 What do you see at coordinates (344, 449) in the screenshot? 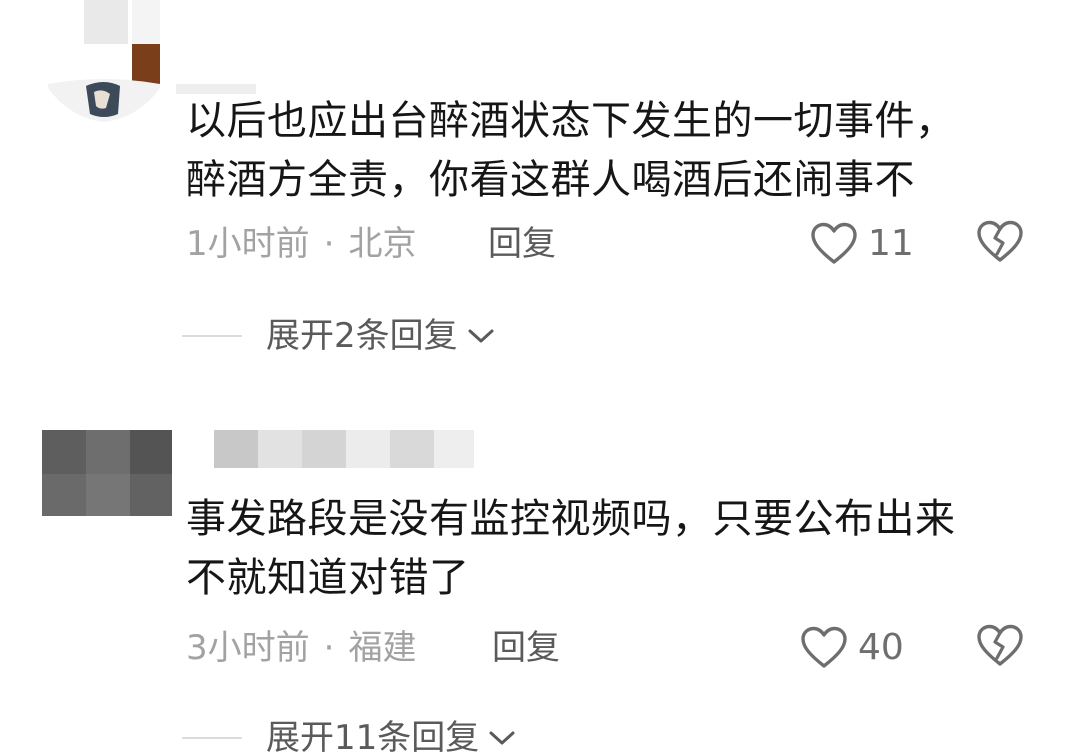
I see `username` at bounding box center [344, 449].